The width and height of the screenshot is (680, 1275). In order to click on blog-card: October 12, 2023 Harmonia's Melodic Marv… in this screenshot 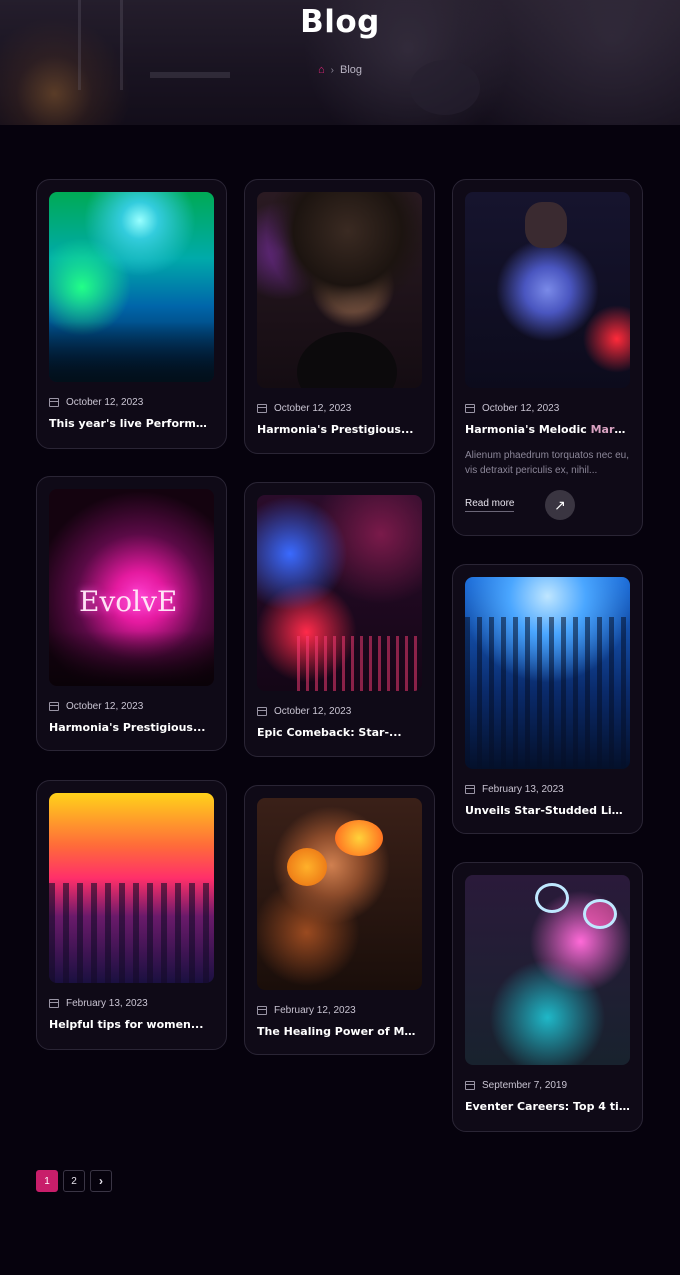, I will do `click(547, 357)`.